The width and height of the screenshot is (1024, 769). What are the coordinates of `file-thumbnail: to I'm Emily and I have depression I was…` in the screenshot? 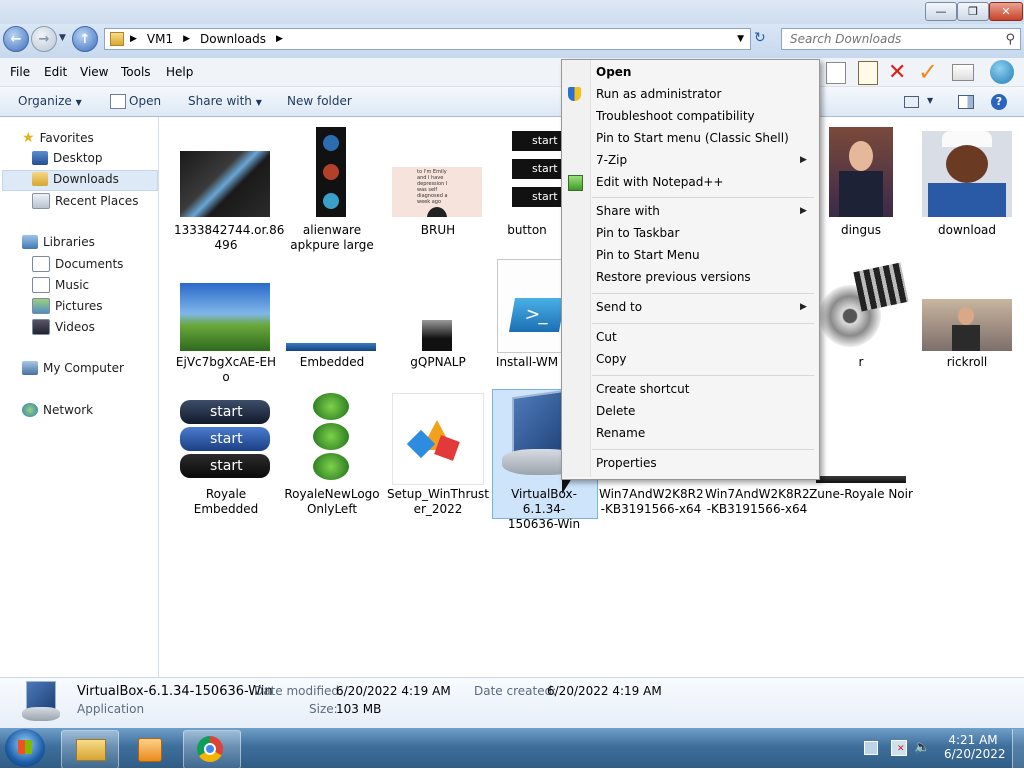 It's located at (437, 192).